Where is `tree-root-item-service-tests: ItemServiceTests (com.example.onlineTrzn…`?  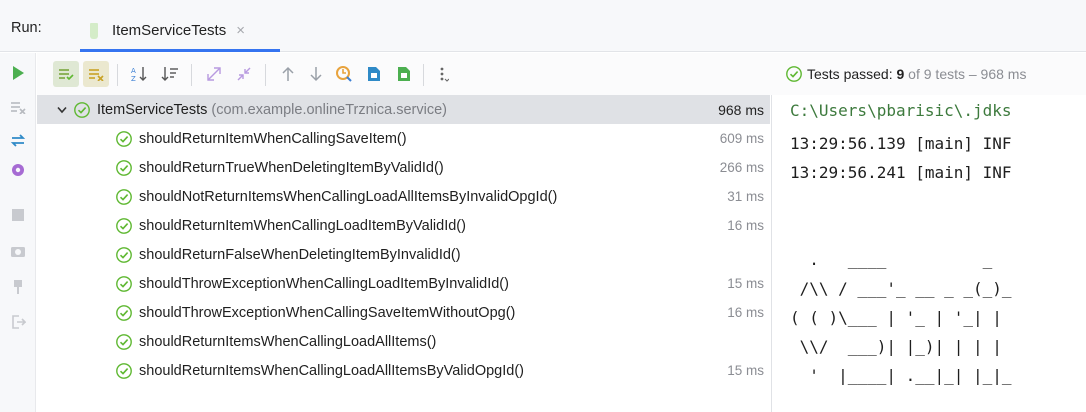 tree-root-item-service-tests: ItemServiceTests (com.example.onlineTrzn… is located at coordinates (403, 109).